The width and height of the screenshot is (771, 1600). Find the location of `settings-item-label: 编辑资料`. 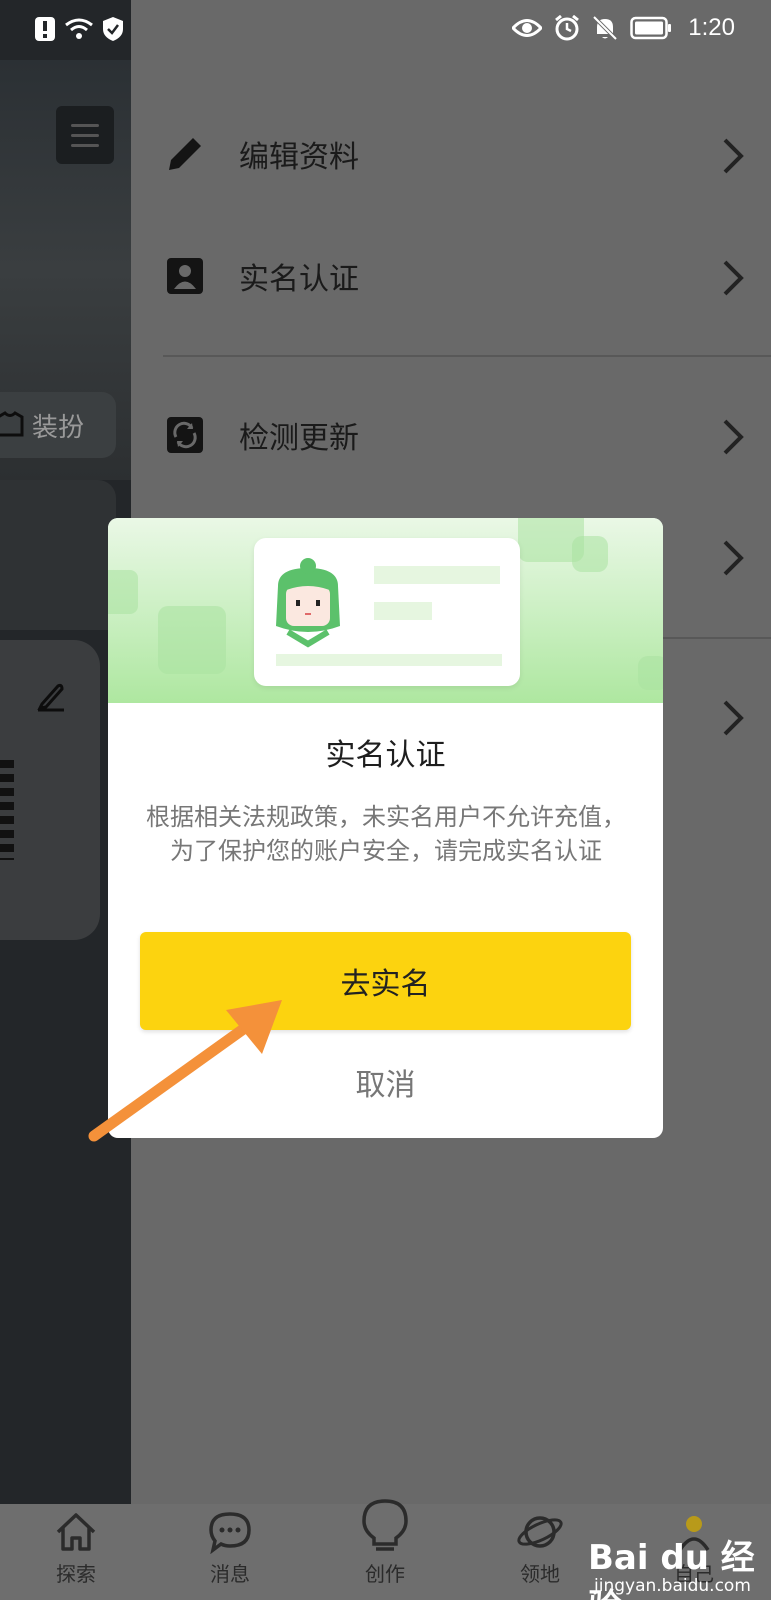

settings-item-label: 编辑资料 is located at coordinates (299, 157).